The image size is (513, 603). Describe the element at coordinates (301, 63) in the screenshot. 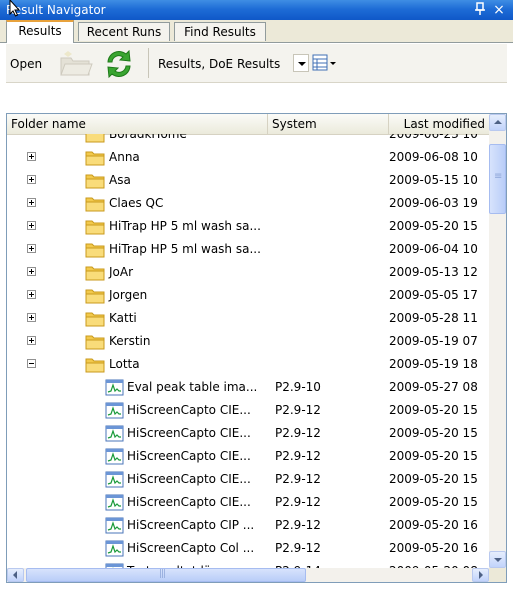

I see `chevron-down-icon` at that location.